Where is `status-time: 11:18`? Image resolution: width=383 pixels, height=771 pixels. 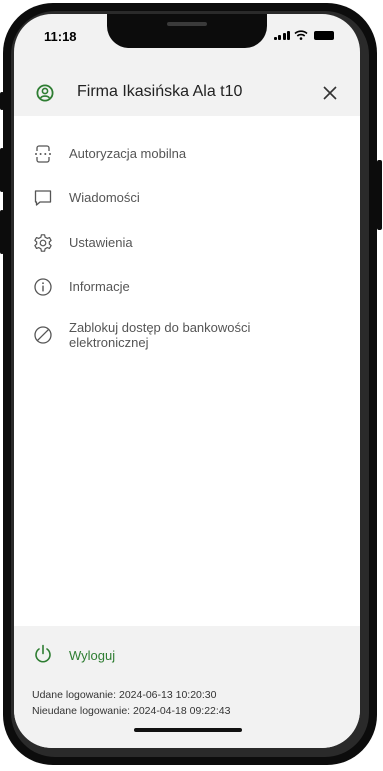
status-time: 11:18 is located at coordinates (60, 36).